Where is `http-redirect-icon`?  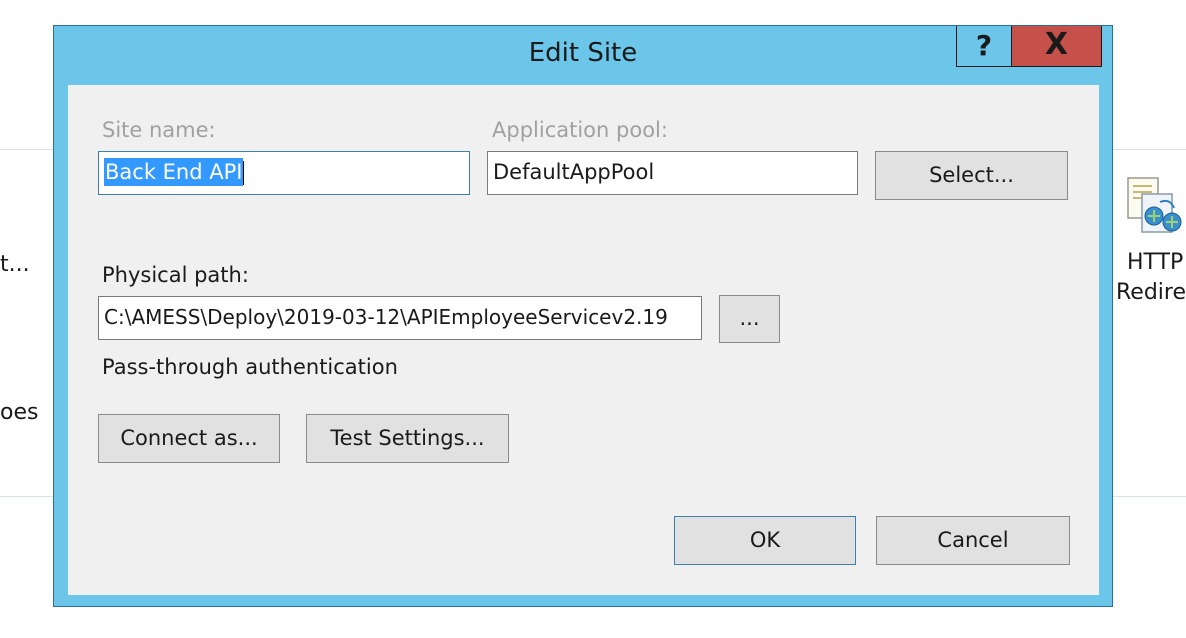
http-redirect-icon is located at coordinates (1155, 208).